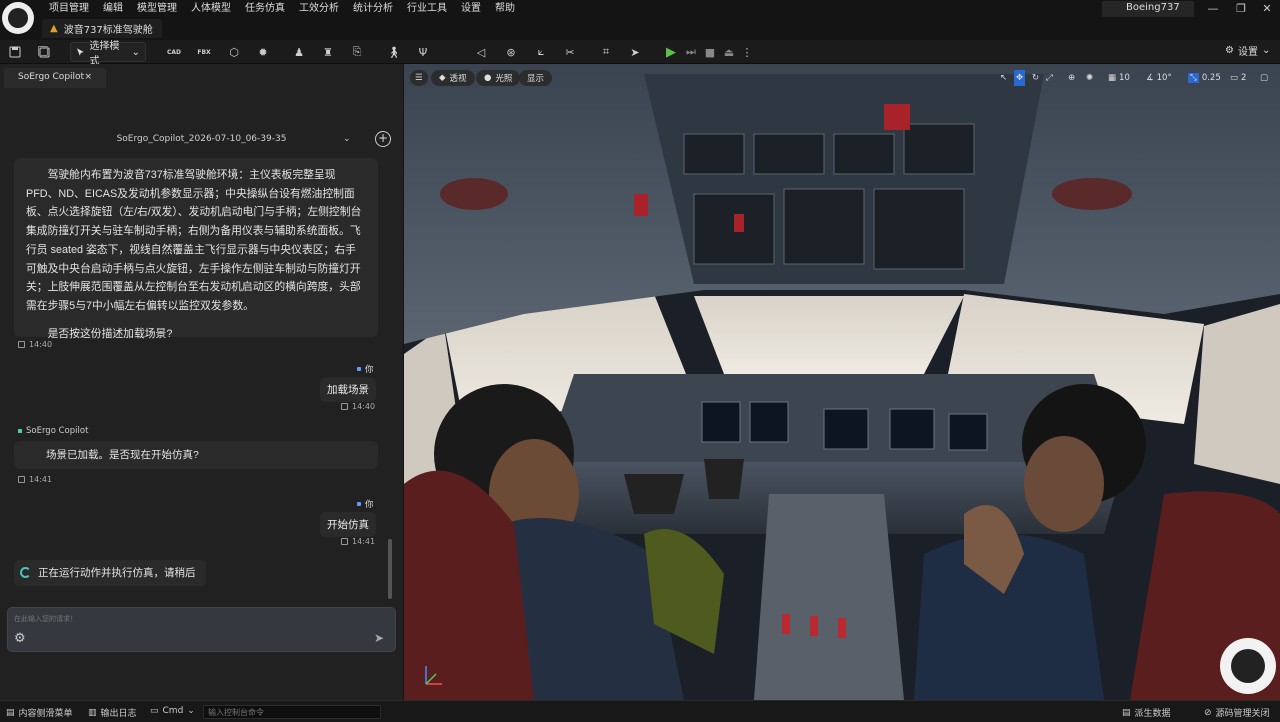 This screenshot has width=1280, height=722. What do you see at coordinates (1264, 78) in the screenshot?
I see `maximize-viewport-icon: ▢` at bounding box center [1264, 78].